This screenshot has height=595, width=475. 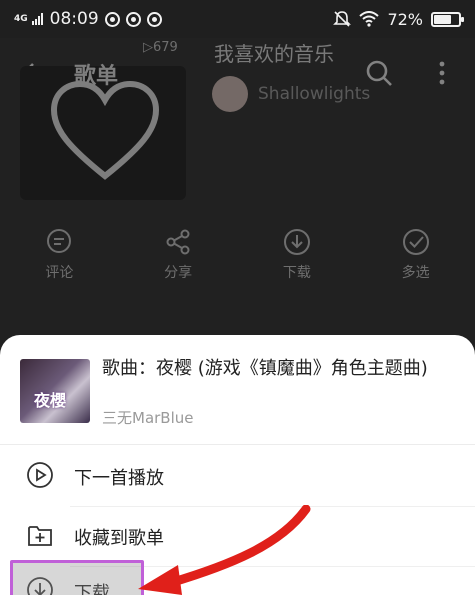 I want to click on thumbnail-text: 夜櫻, so click(x=50, y=400).